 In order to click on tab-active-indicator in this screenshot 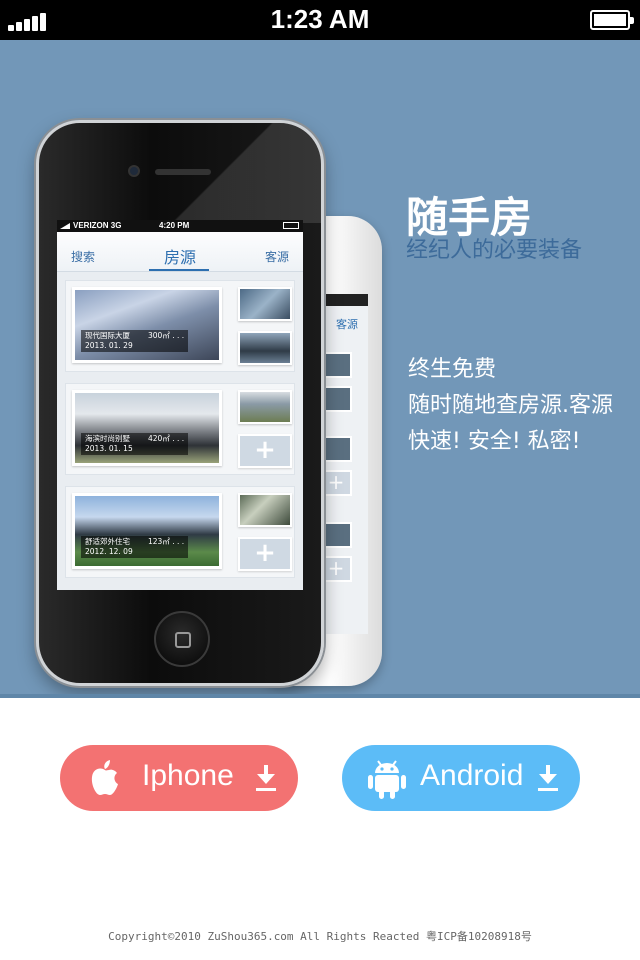, I will do `click(179, 270)`.